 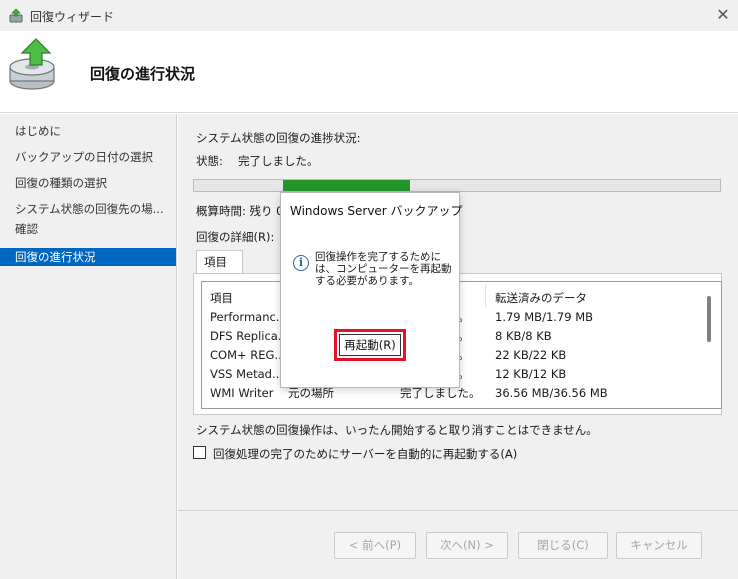 I want to click on progress-fill, so click(x=346, y=185).